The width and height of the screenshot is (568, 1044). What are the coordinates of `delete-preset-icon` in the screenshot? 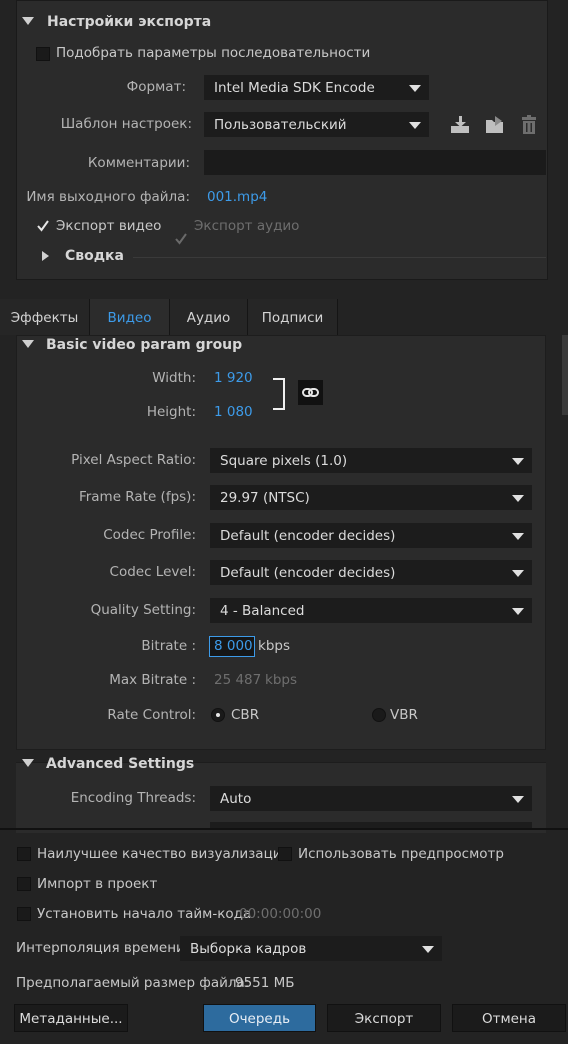 It's located at (529, 125).